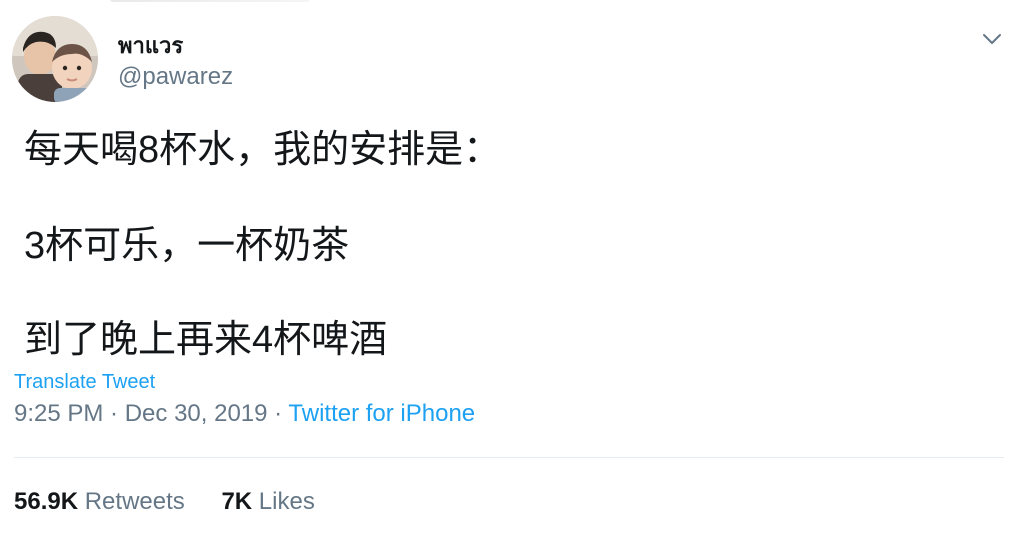 The width and height of the screenshot is (1024, 542). I want to click on tweet-stats: 56.9K Retweets 7K Likes, so click(164, 502).